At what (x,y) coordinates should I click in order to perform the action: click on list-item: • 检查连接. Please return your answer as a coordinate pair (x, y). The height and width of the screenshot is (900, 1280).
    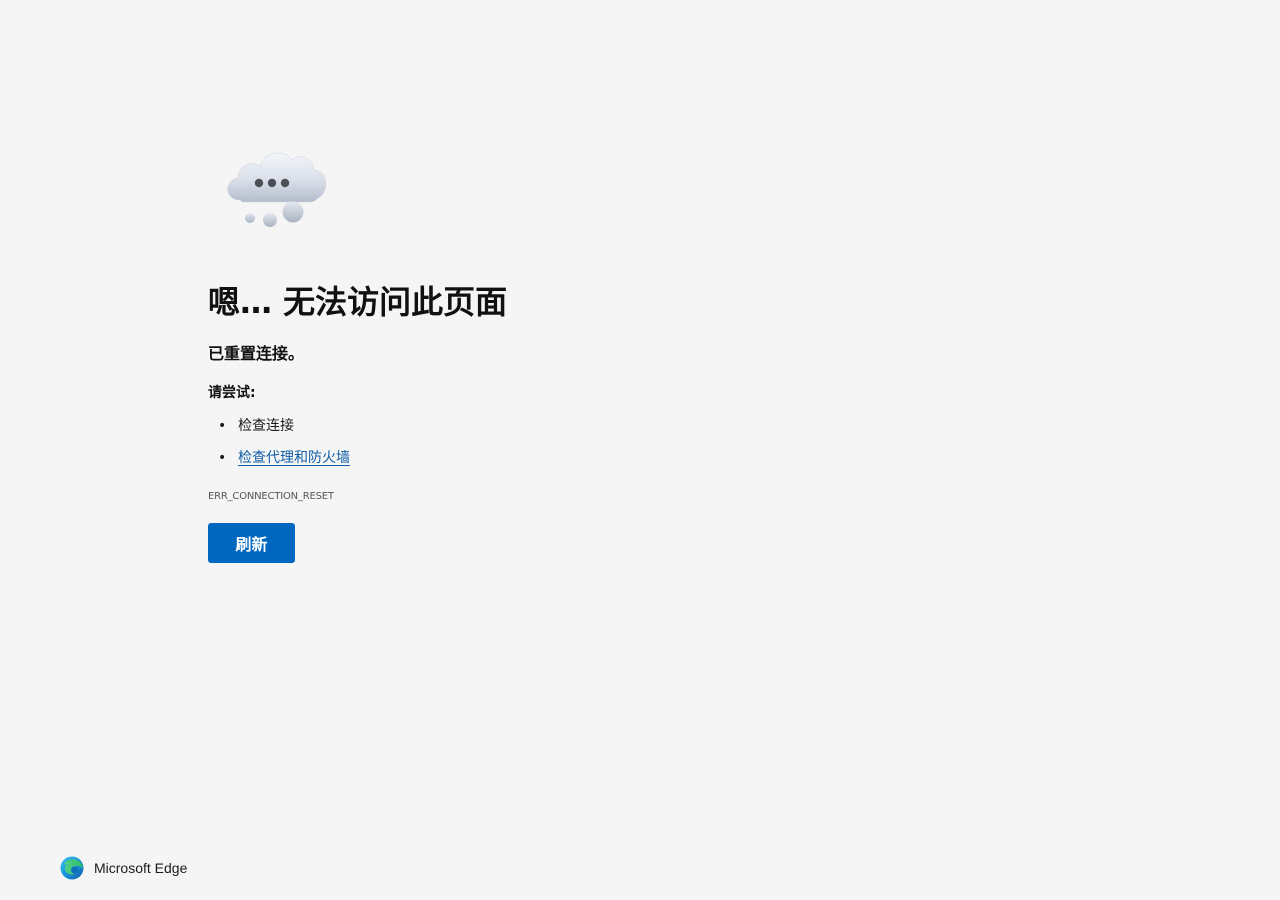
    Looking at the image, I should click on (279, 432).